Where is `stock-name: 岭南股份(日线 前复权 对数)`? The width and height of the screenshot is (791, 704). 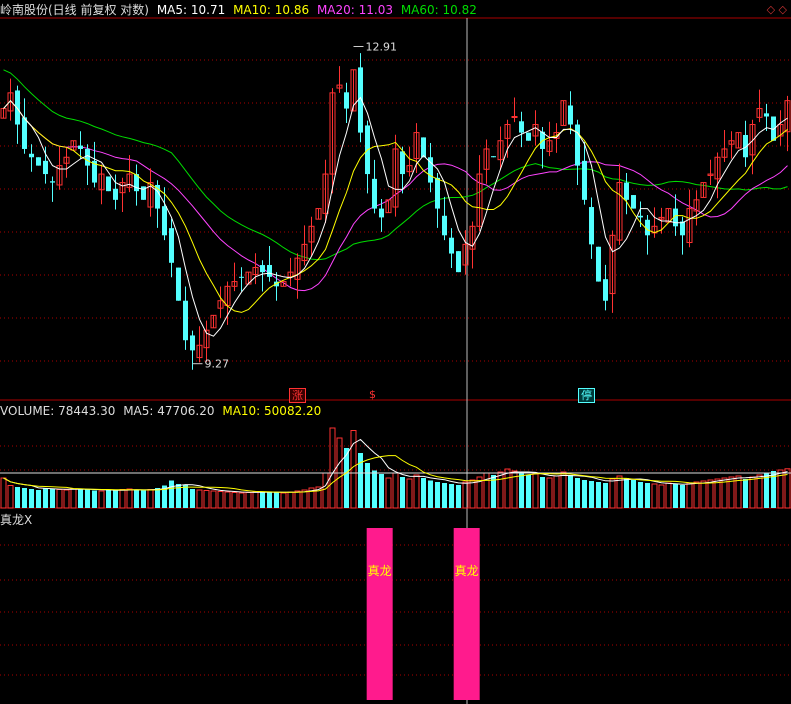
stock-name: 岭南股份(日线 前复权 对数) is located at coordinates (74, 10).